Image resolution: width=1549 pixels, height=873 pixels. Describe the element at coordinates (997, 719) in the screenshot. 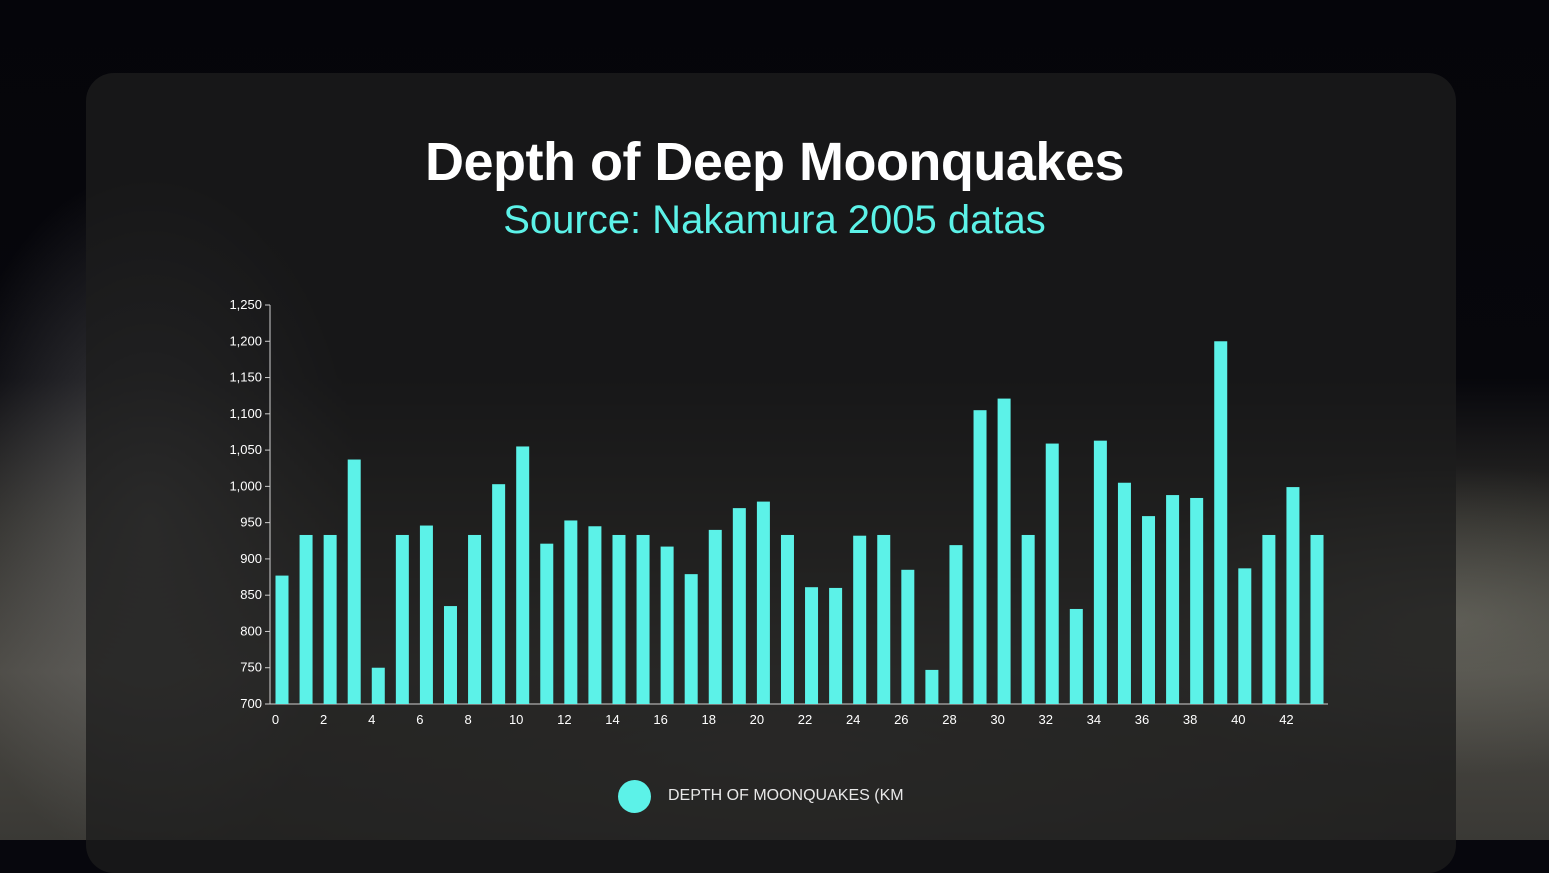

I see `x-tick-label: 30` at that location.